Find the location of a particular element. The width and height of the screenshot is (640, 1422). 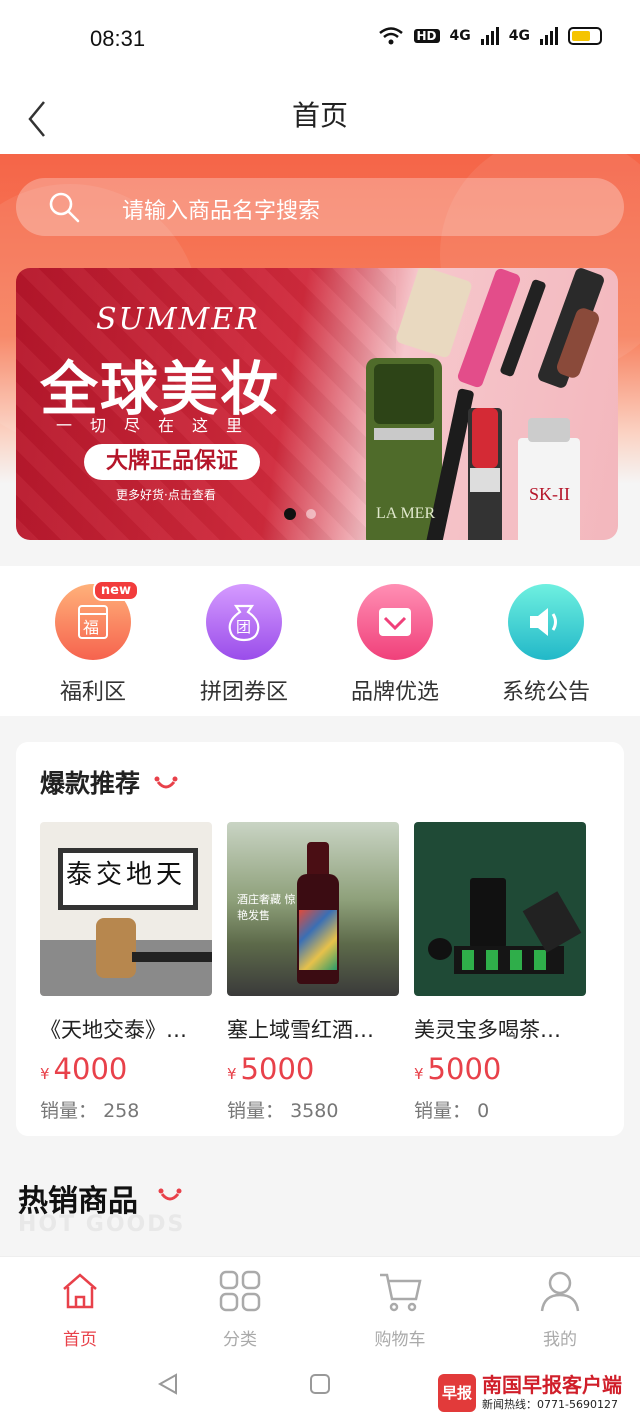

cart-icon is located at coordinates (401, 1292).